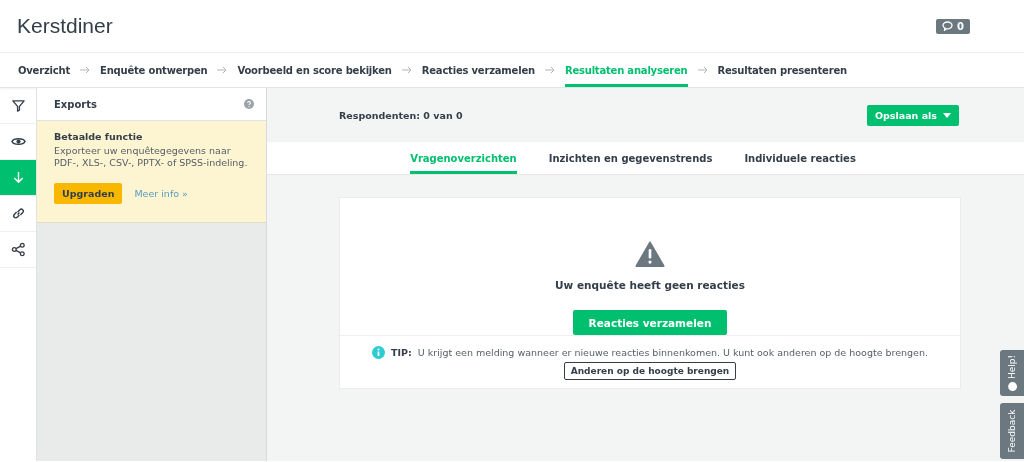 This screenshot has height=462, width=1024. What do you see at coordinates (88, 193) in the screenshot?
I see `upgrade-button: Upgraden` at bounding box center [88, 193].